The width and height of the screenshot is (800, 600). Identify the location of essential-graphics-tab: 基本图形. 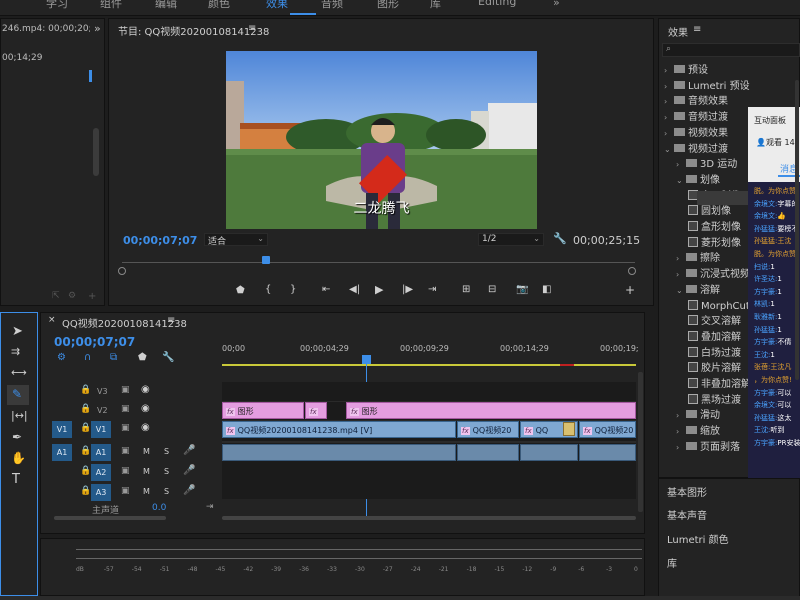
(687, 491).